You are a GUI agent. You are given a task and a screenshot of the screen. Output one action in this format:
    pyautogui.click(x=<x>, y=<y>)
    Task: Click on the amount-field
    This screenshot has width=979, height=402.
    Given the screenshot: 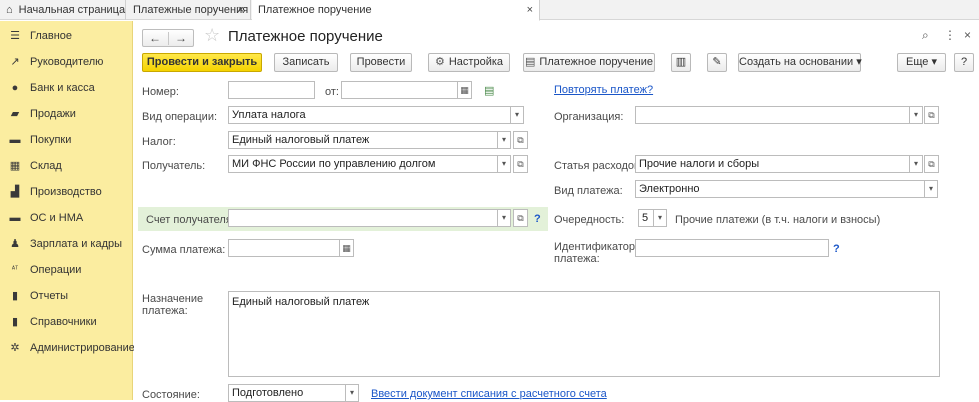 What is the action you would take?
    pyautogui.click(x=284, y=248)
    